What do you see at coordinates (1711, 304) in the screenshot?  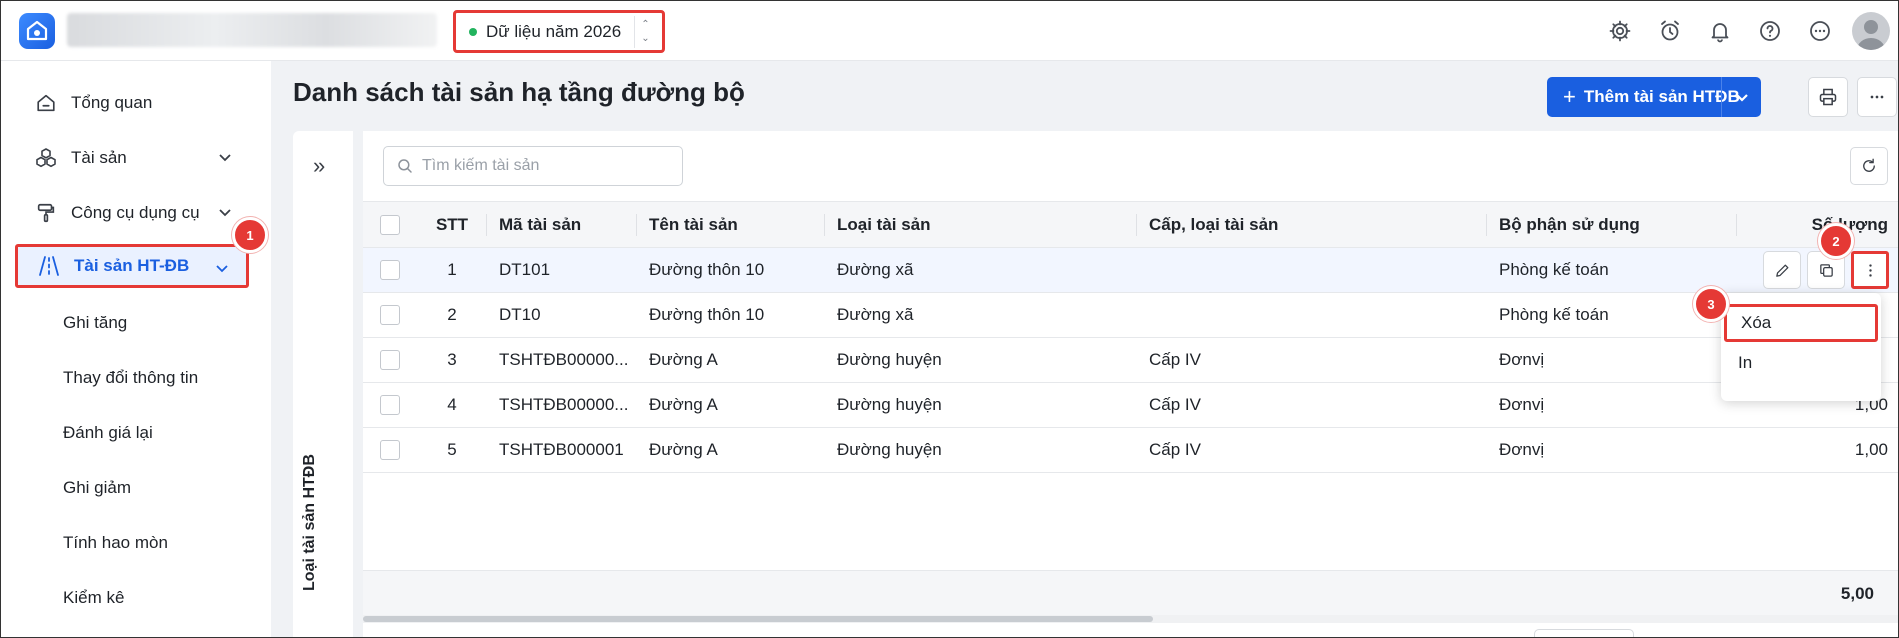 I see `step-badge: 3` at bounding box center [1711, 304].